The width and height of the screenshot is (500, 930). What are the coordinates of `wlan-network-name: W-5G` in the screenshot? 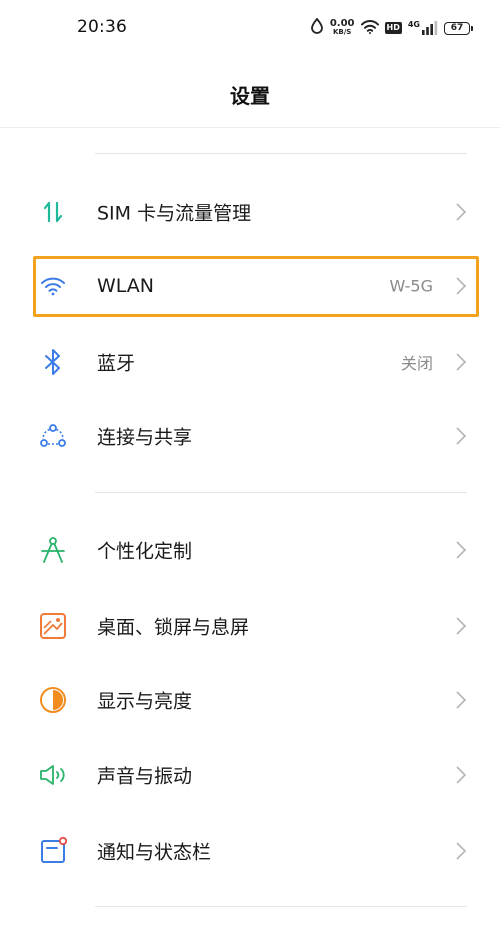 It's located at (411, 286).